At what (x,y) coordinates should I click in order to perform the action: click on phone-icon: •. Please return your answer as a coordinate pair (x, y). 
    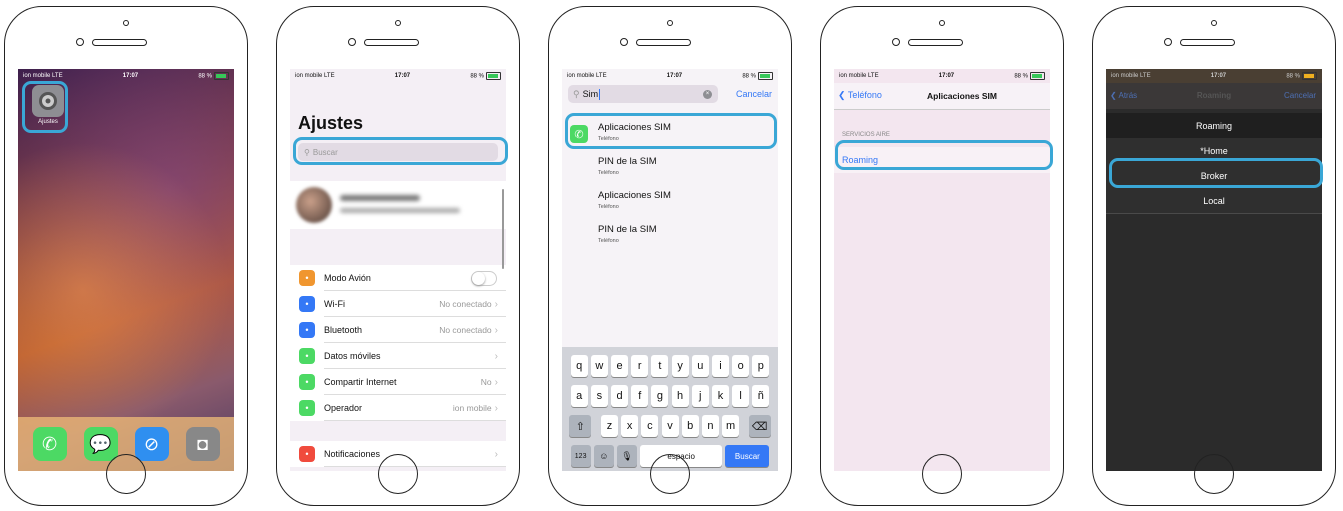
    Looking at the image, I should click on (307, 408).